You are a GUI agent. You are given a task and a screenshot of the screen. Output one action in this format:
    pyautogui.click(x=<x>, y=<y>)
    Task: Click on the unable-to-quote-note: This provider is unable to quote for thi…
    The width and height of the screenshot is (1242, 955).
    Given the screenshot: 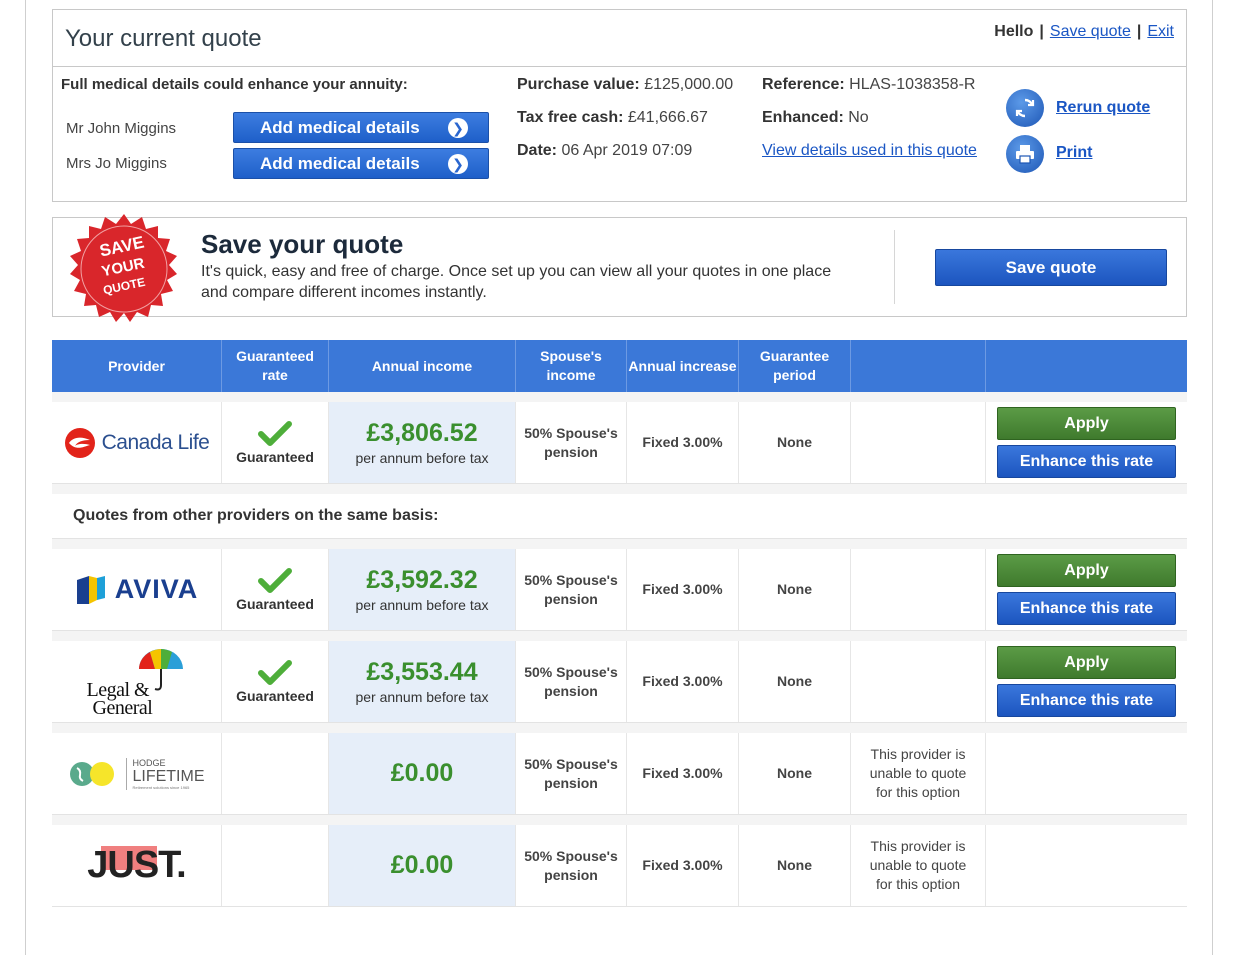 What is the action you would take?
    pyautogui.click(x=918, y=773)
    